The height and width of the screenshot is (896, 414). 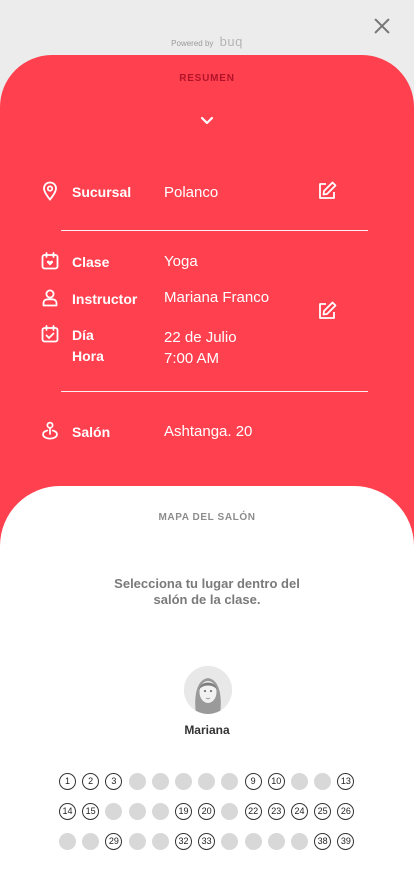 I want to click on seat-33: 33, so click(x=207, y=841).